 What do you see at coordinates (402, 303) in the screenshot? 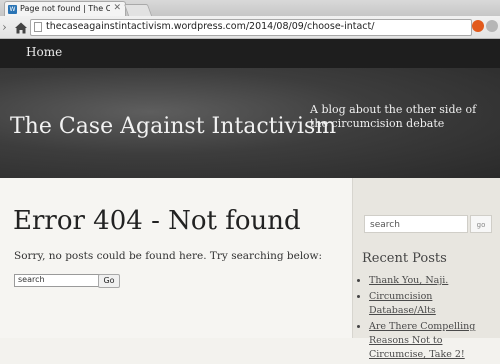
I see `recent-post-link: Circumcision Database/Alts` at bounding box center [402, 303].